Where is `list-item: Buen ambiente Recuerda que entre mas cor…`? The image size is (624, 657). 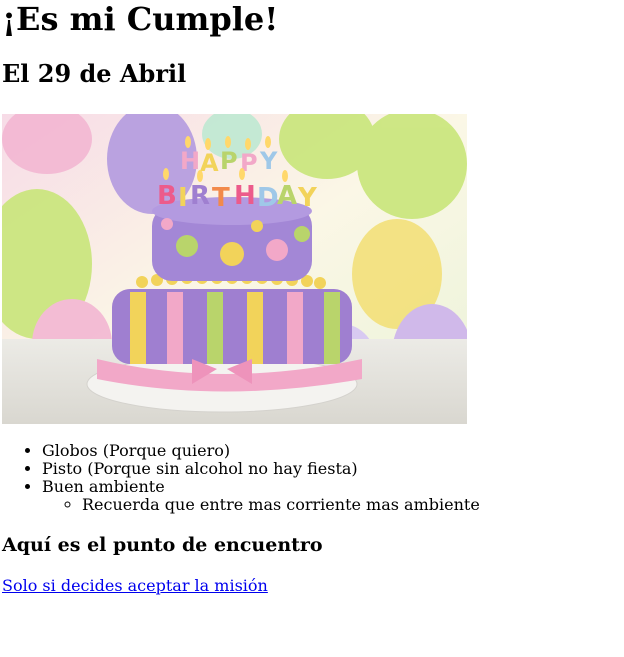 list-item: Buen ambiente Recuerda que entre mas cor… is located at coordinates (332, 496).